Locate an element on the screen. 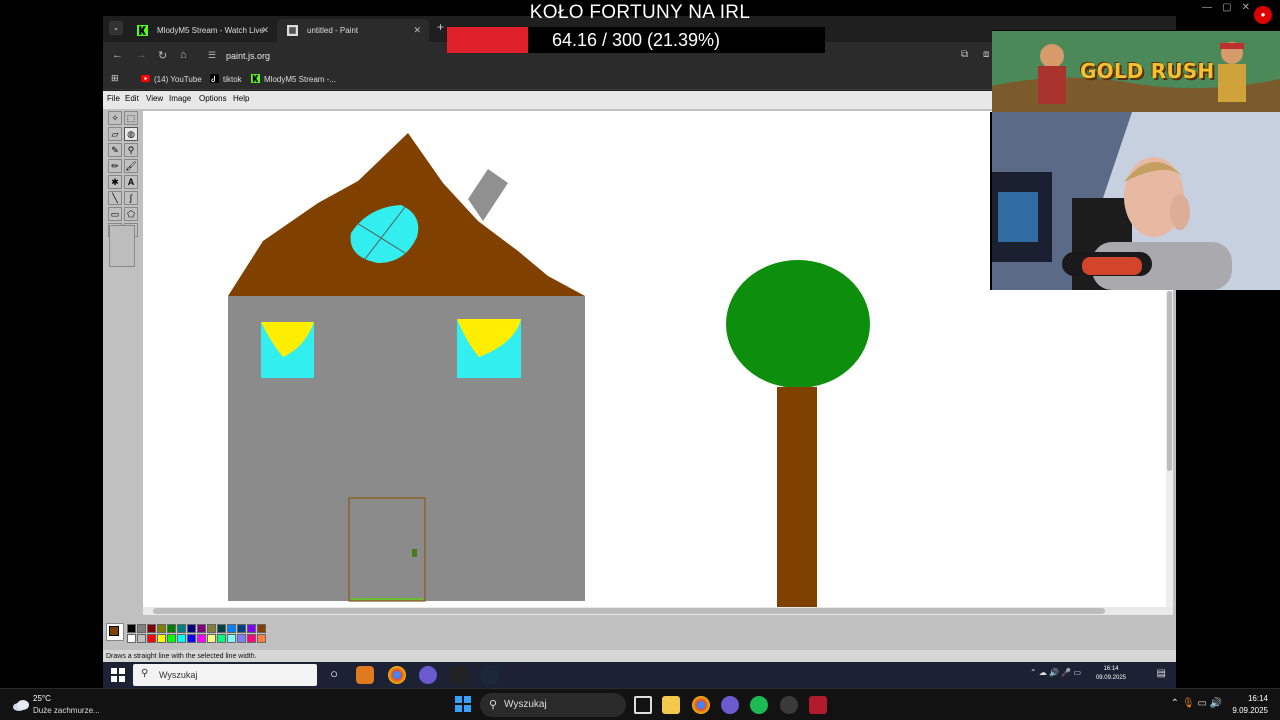 This screenshot has height=720, width=1280. tray-chevron-icon: ⌃ is located at coordinates (1175, 703).